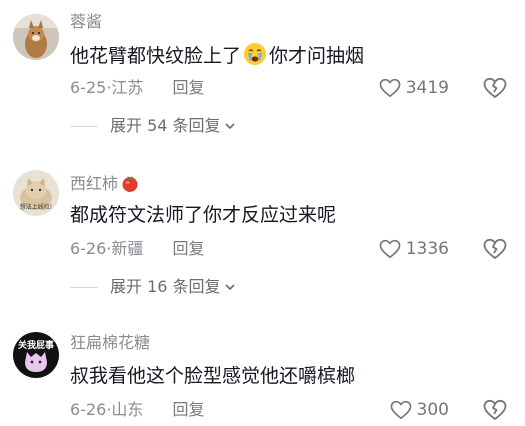 The height and width of the screenshot is (426, 525). Describe the element at coordinates (94, 183) in the screenshot. I see `comment-username-text: 西红柿` at that location.